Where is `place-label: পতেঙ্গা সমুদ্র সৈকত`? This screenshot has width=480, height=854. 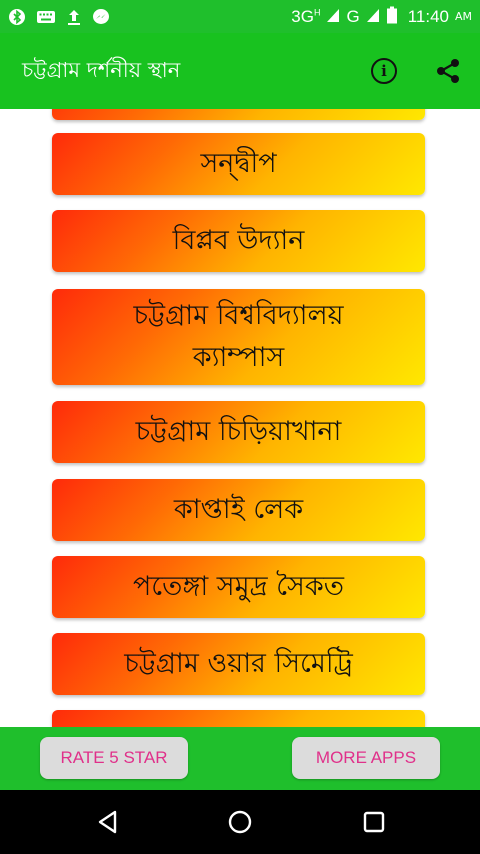 place-label: পতেঙ্গা সমুদ্র সৈকত is located at coordinates (238, 586).